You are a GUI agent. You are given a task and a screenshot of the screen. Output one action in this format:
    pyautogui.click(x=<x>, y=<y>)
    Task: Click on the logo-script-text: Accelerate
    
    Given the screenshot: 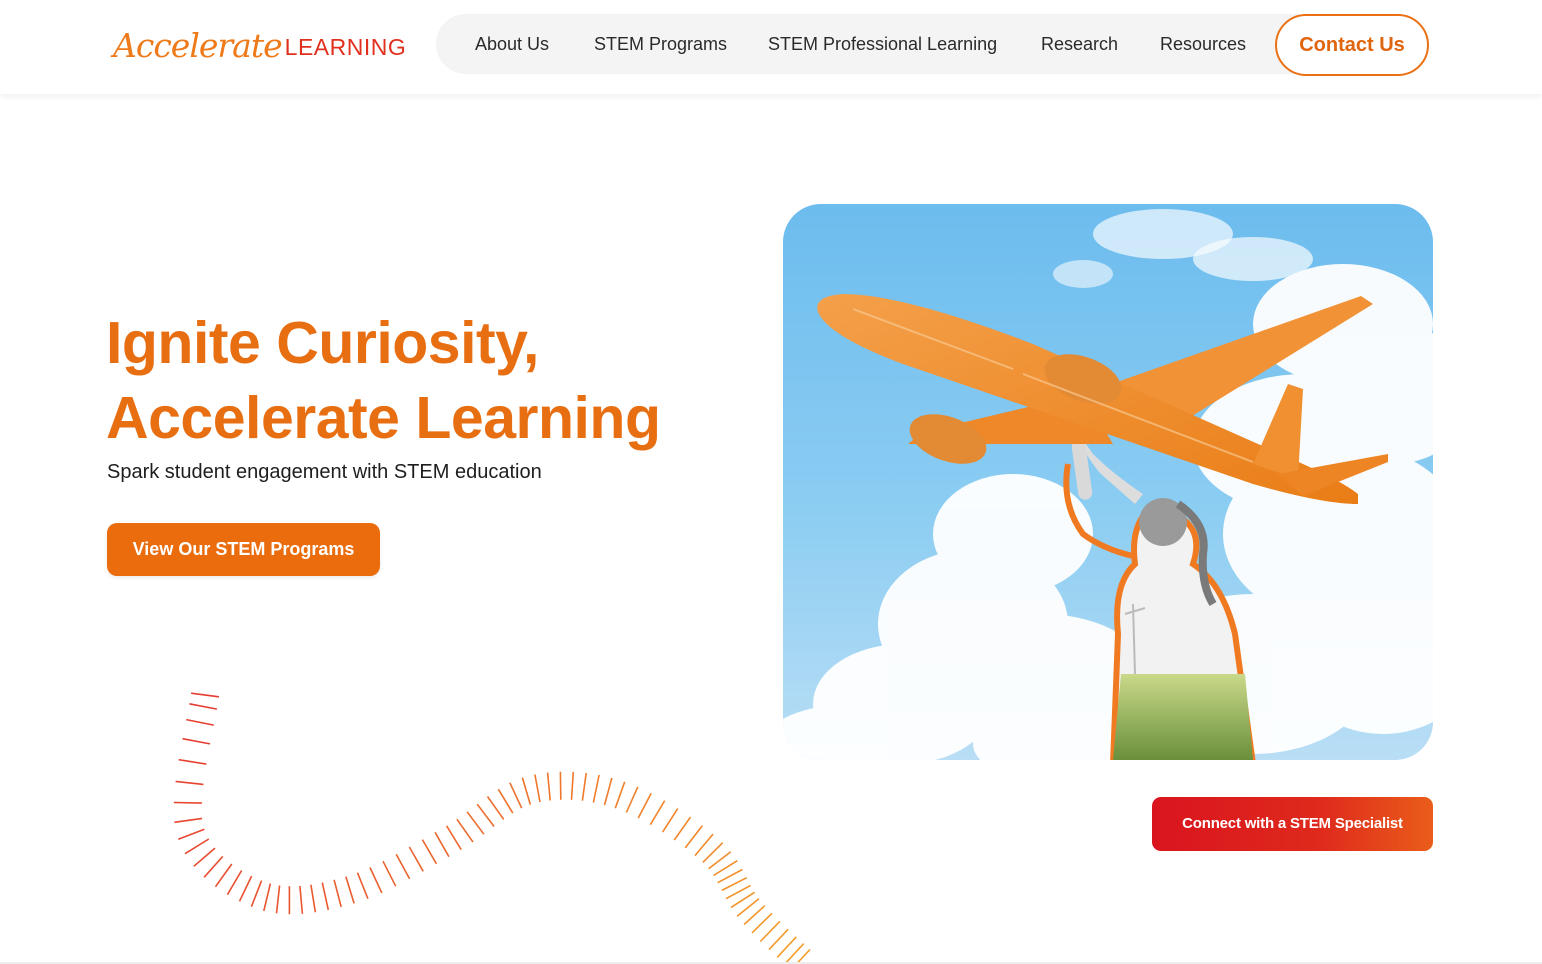 What is the action you would take?
    pyautogui.click(x=198, y=45)
    